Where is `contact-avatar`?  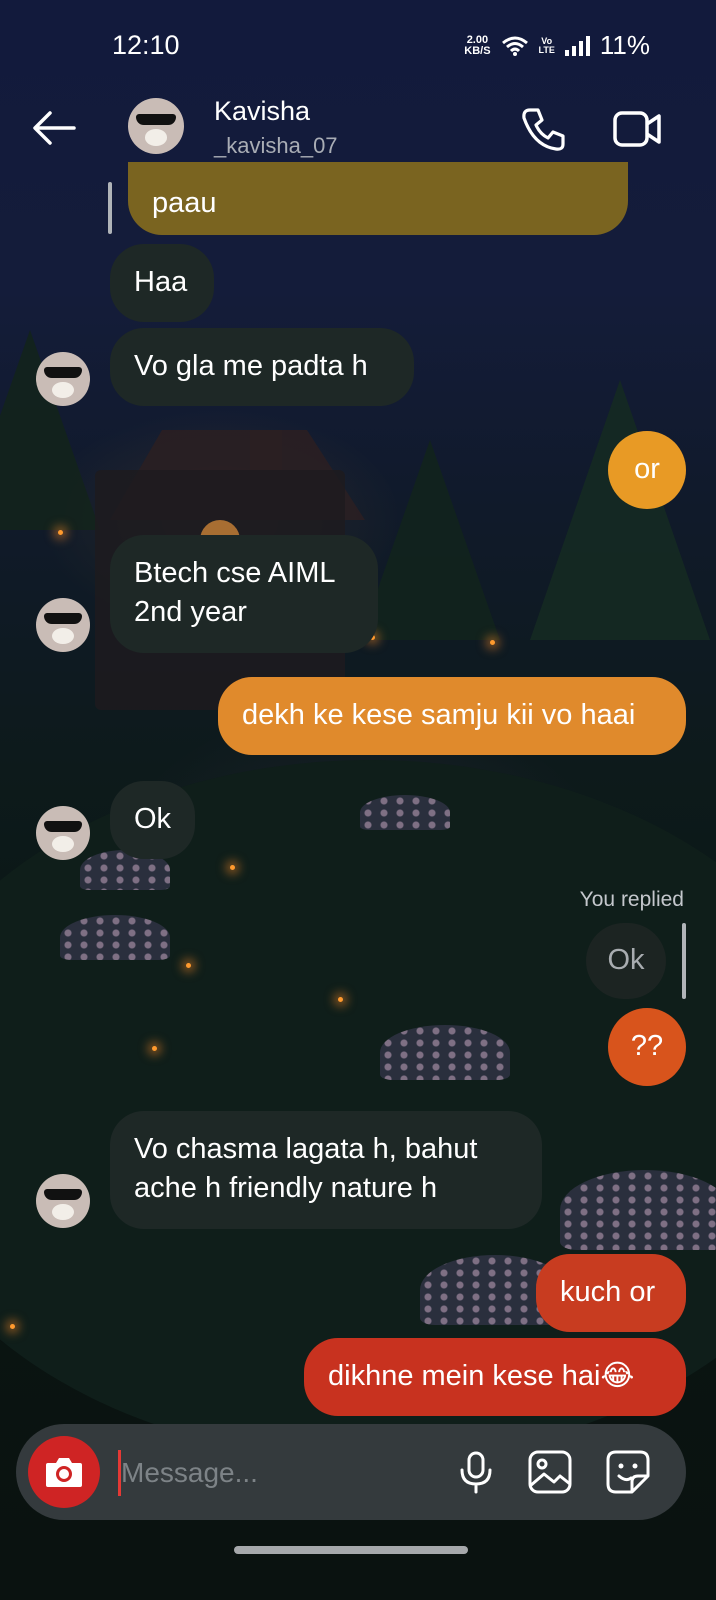 contact-avatar is located at coordinates (156, 126).